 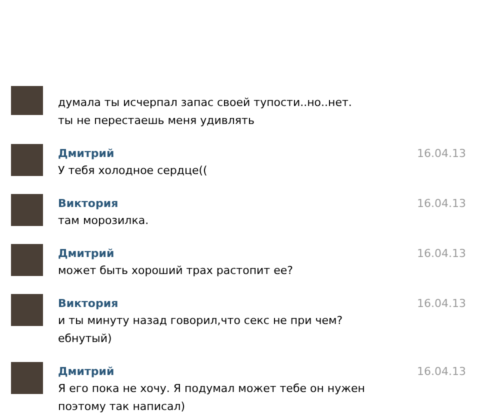 What do you see at coordinates (133, 171) in the screenshot?
I see `message-text: У тебя холодное сердце((` at bounding box center [133, 171].